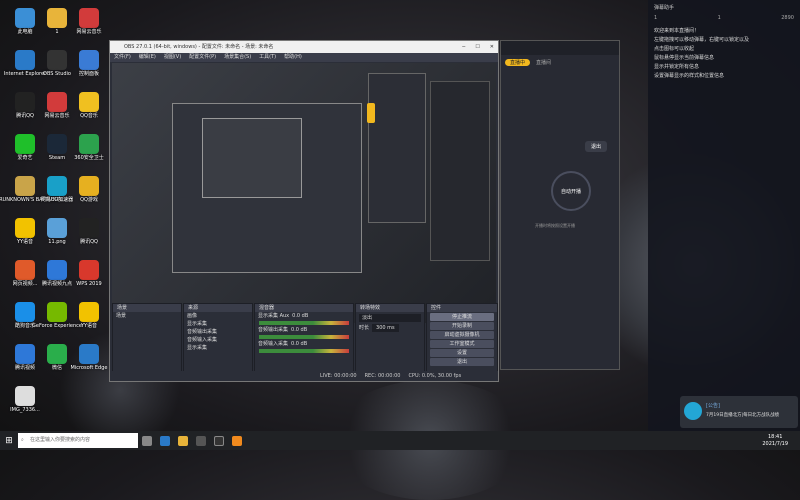  Describe the element at coordinates (518, 62) in the screenshot. I see `tab-live: 直播中` at that location.